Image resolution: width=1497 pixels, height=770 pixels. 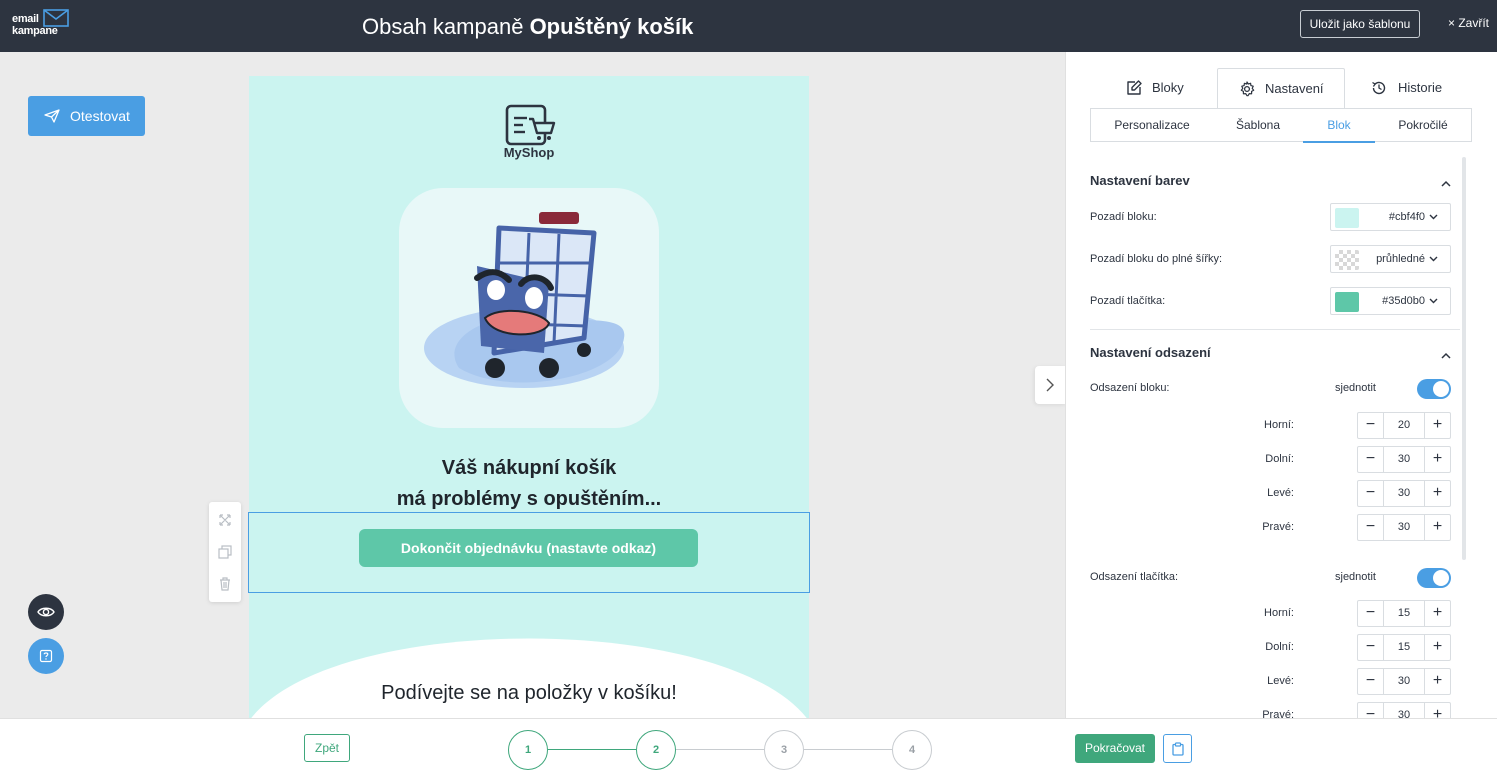 I want to click on block-padding-left-stepper: − 30 +, so click(x=1404, y=493).